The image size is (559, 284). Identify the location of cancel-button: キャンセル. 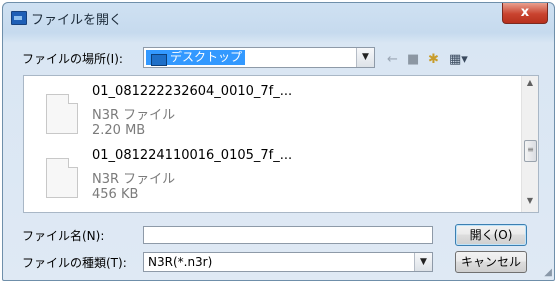
(491, 262).